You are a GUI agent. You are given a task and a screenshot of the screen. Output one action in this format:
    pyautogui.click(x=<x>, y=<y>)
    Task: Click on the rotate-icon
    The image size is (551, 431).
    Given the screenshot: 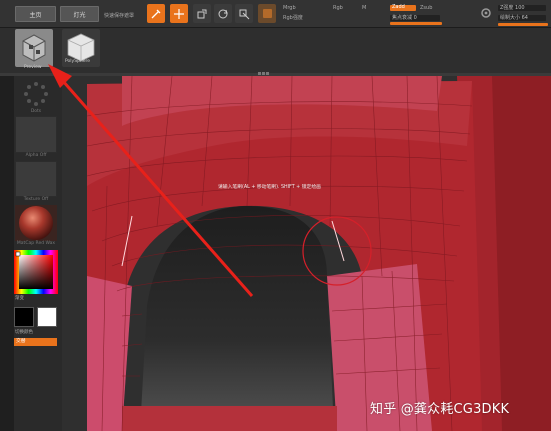 What is the action you would take?
    pyautogui.click(x=223, y=13)
    